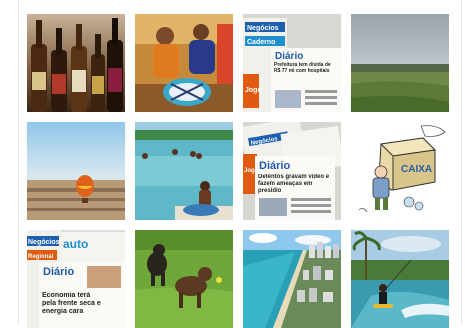 This screenshot has height=328, width=465. I want to click on kitesurfer-image, so click(400, 279).